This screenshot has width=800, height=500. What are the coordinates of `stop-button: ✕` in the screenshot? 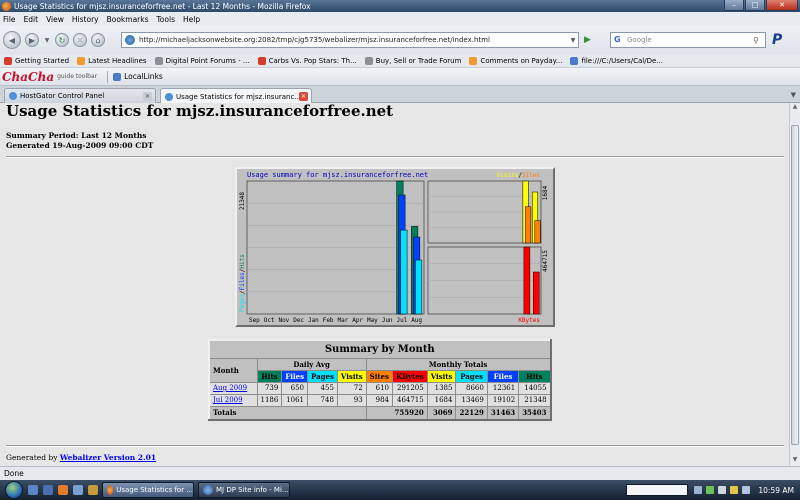 It's located at (80, 40).